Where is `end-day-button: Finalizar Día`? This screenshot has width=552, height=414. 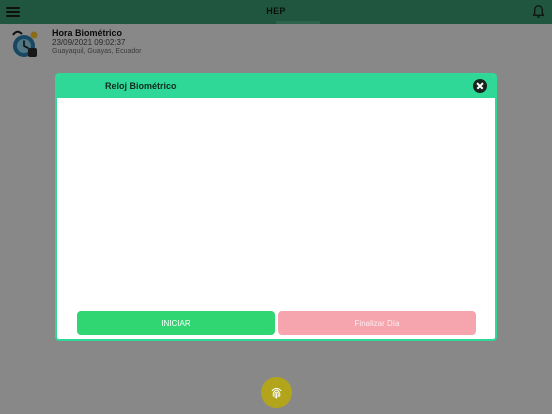 end-day-button: Finalizar Día is located at coordinates (377, 323).